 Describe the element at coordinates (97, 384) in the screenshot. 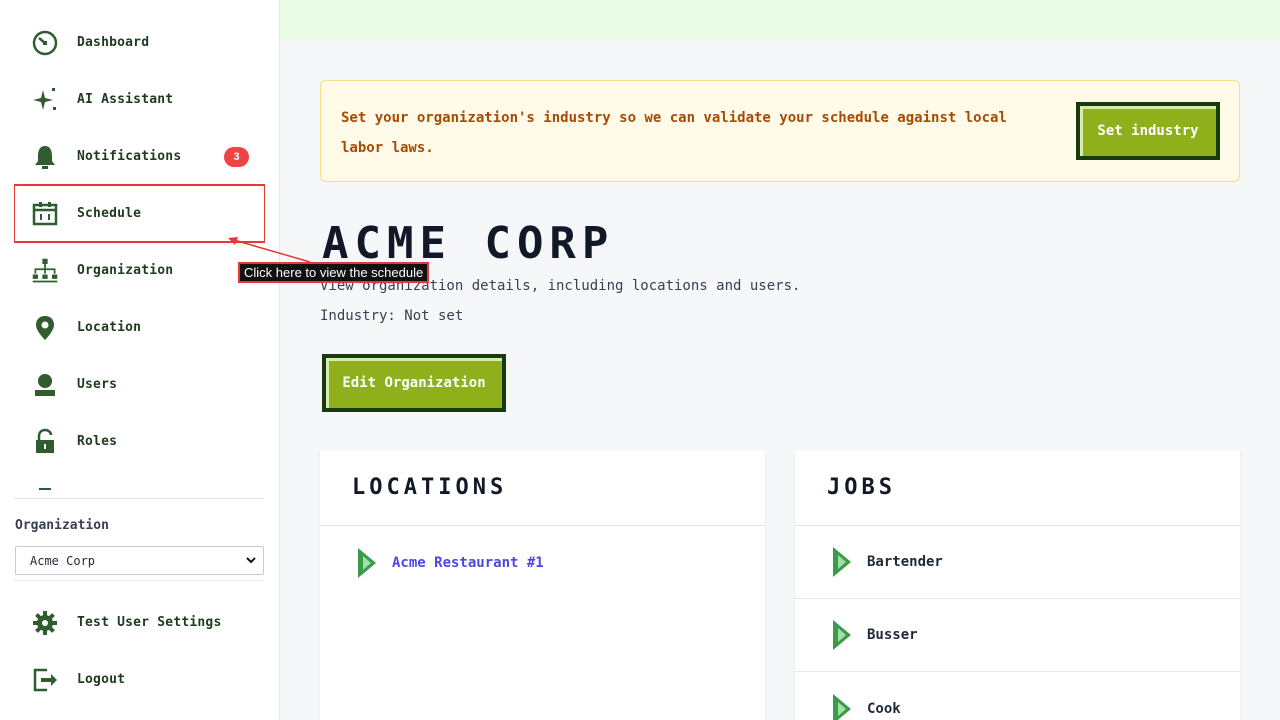

I see `sidebar-item-label: Users` at that location.